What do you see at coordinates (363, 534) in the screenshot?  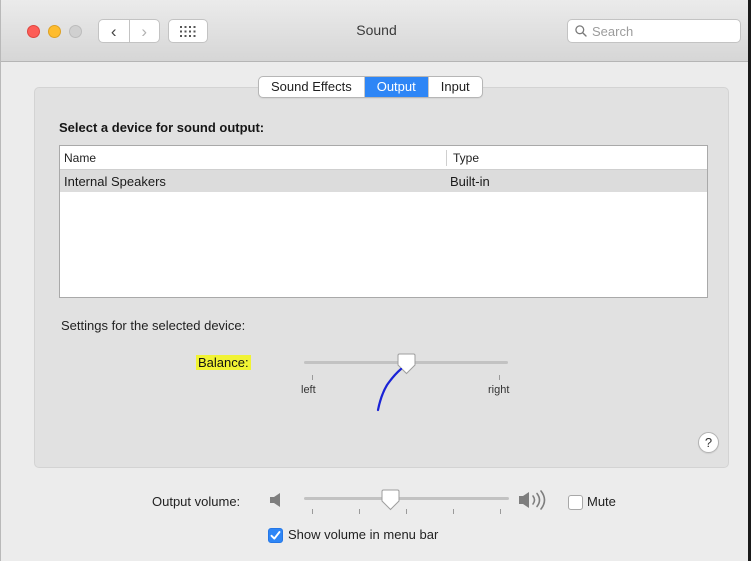 I see `show-volume-in-menu-bar-label: Show volume in menu bar` at bounding box center [363, 534].